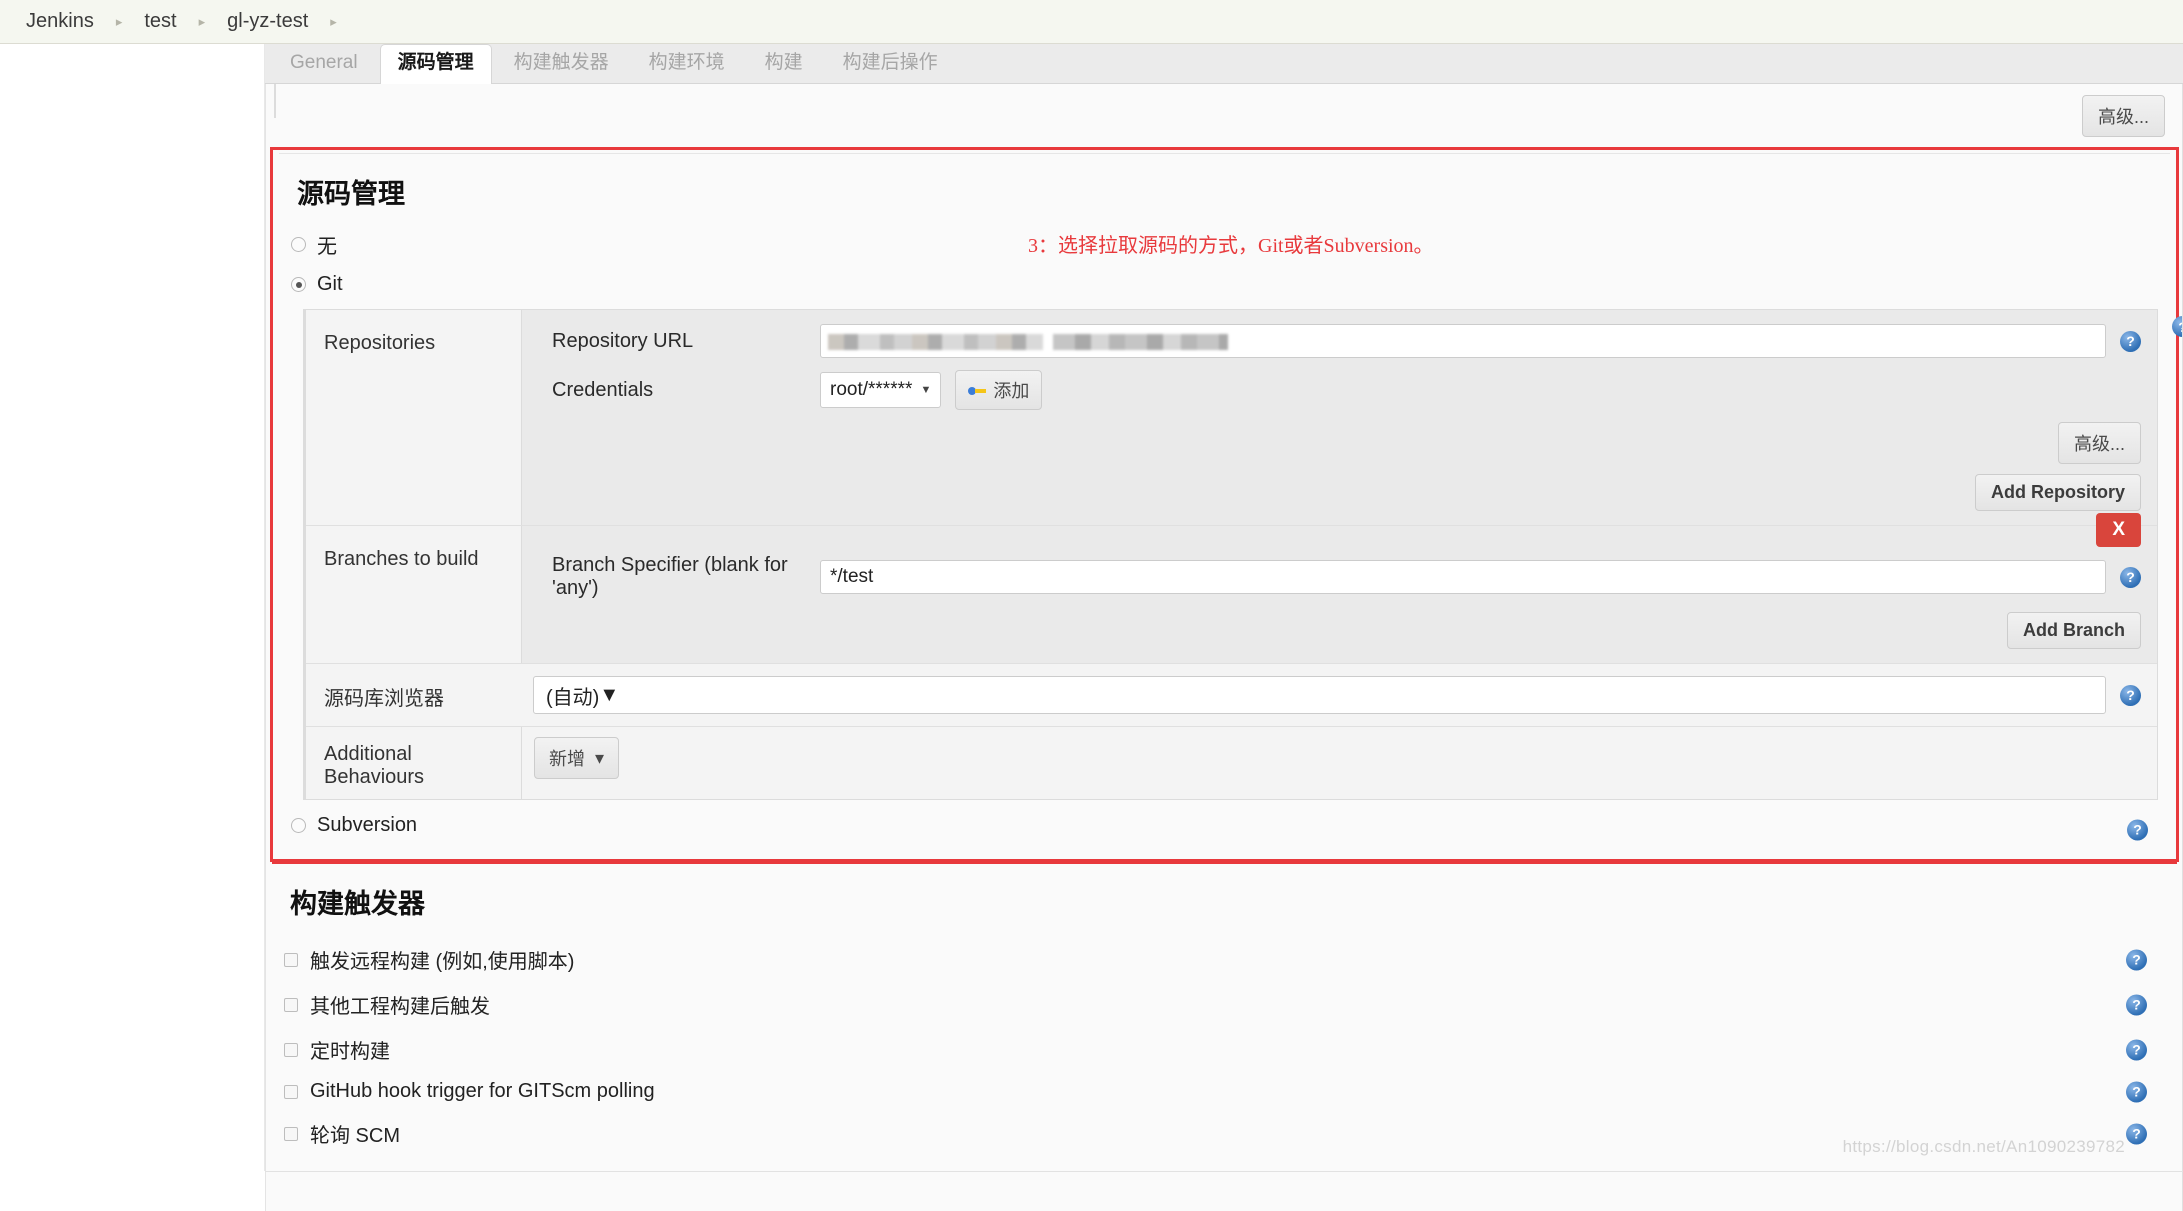 The width and height of the screenshot is (2183, 1211). I want to click on scm-section-title: 源码管理, so click(1224, 188).